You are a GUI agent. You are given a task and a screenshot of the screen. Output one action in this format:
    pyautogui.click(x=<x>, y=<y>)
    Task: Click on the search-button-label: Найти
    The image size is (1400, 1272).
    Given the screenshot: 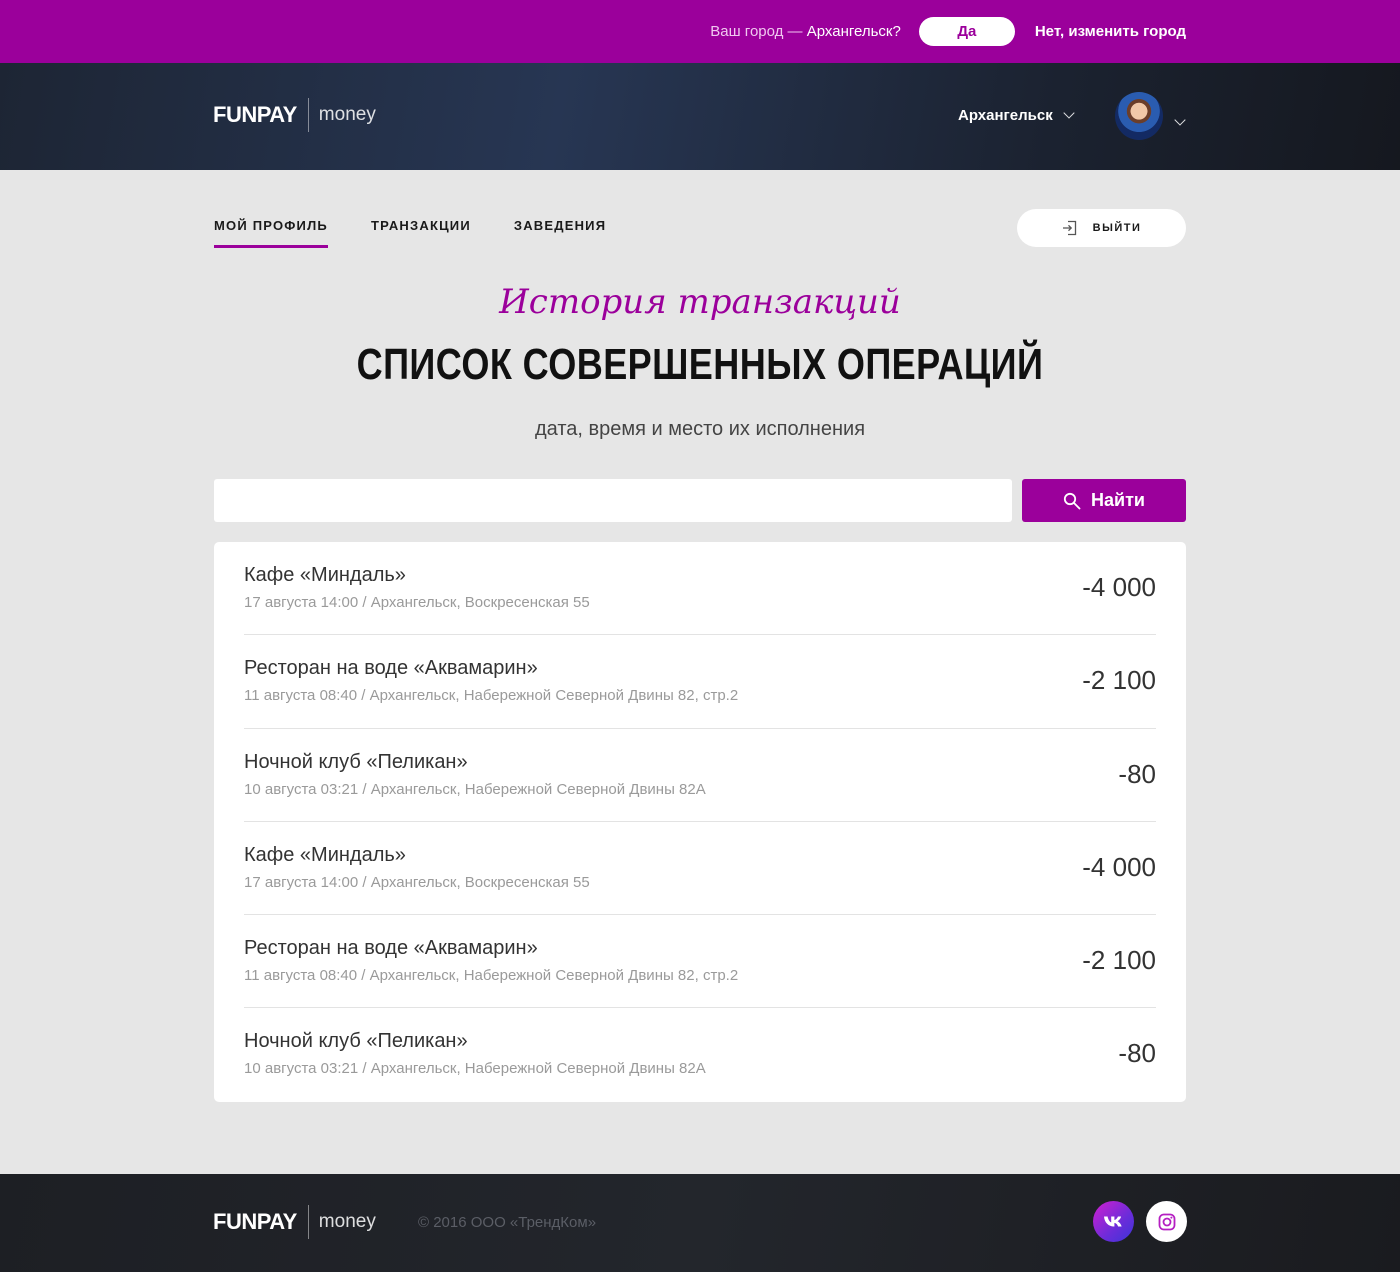 What is the action you would take?
    pyautogui.click(x=1118, y=500)
    